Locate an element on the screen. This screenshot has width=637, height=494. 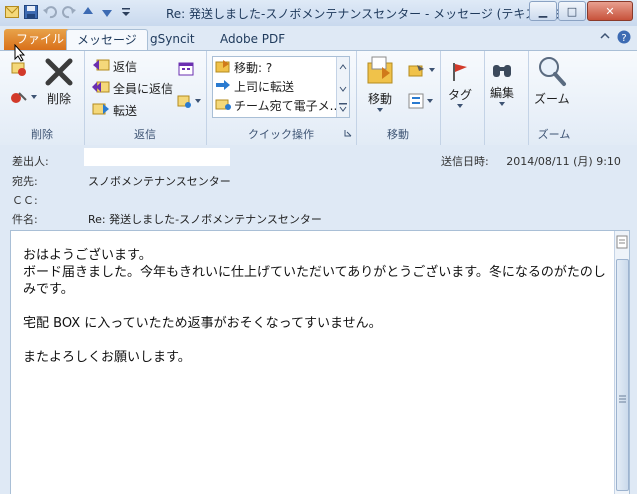
sent-date: 送信日時: 2014/08/11 (月) 9:10 is located at coordinates (531, 161).